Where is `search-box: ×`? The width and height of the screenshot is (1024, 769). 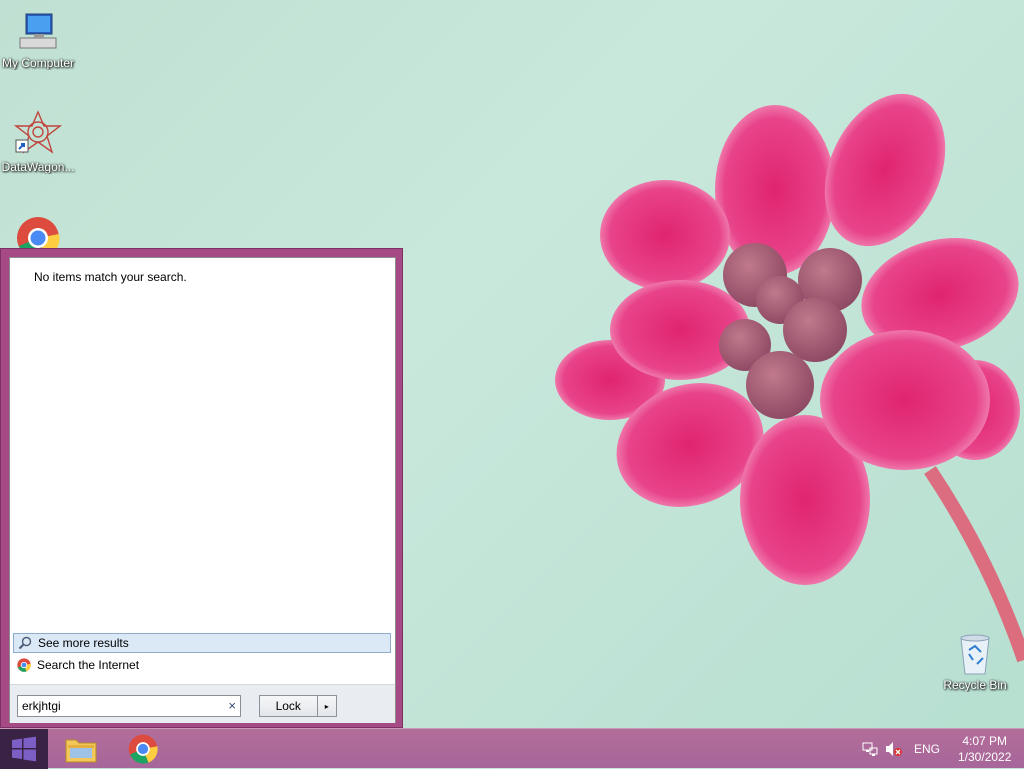 search-box: × is located at coordinates (129, 706).